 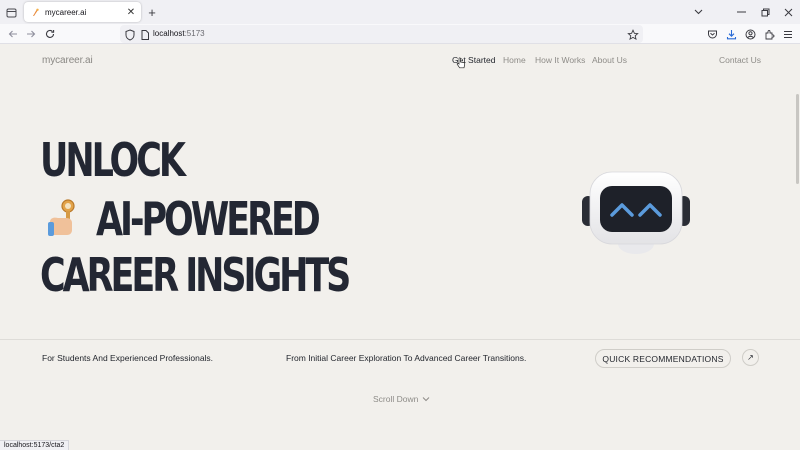 What do you see at coordinates (769, 34) in the screenshot?
I see `extensions-icon` at bounding box center [769, 34].